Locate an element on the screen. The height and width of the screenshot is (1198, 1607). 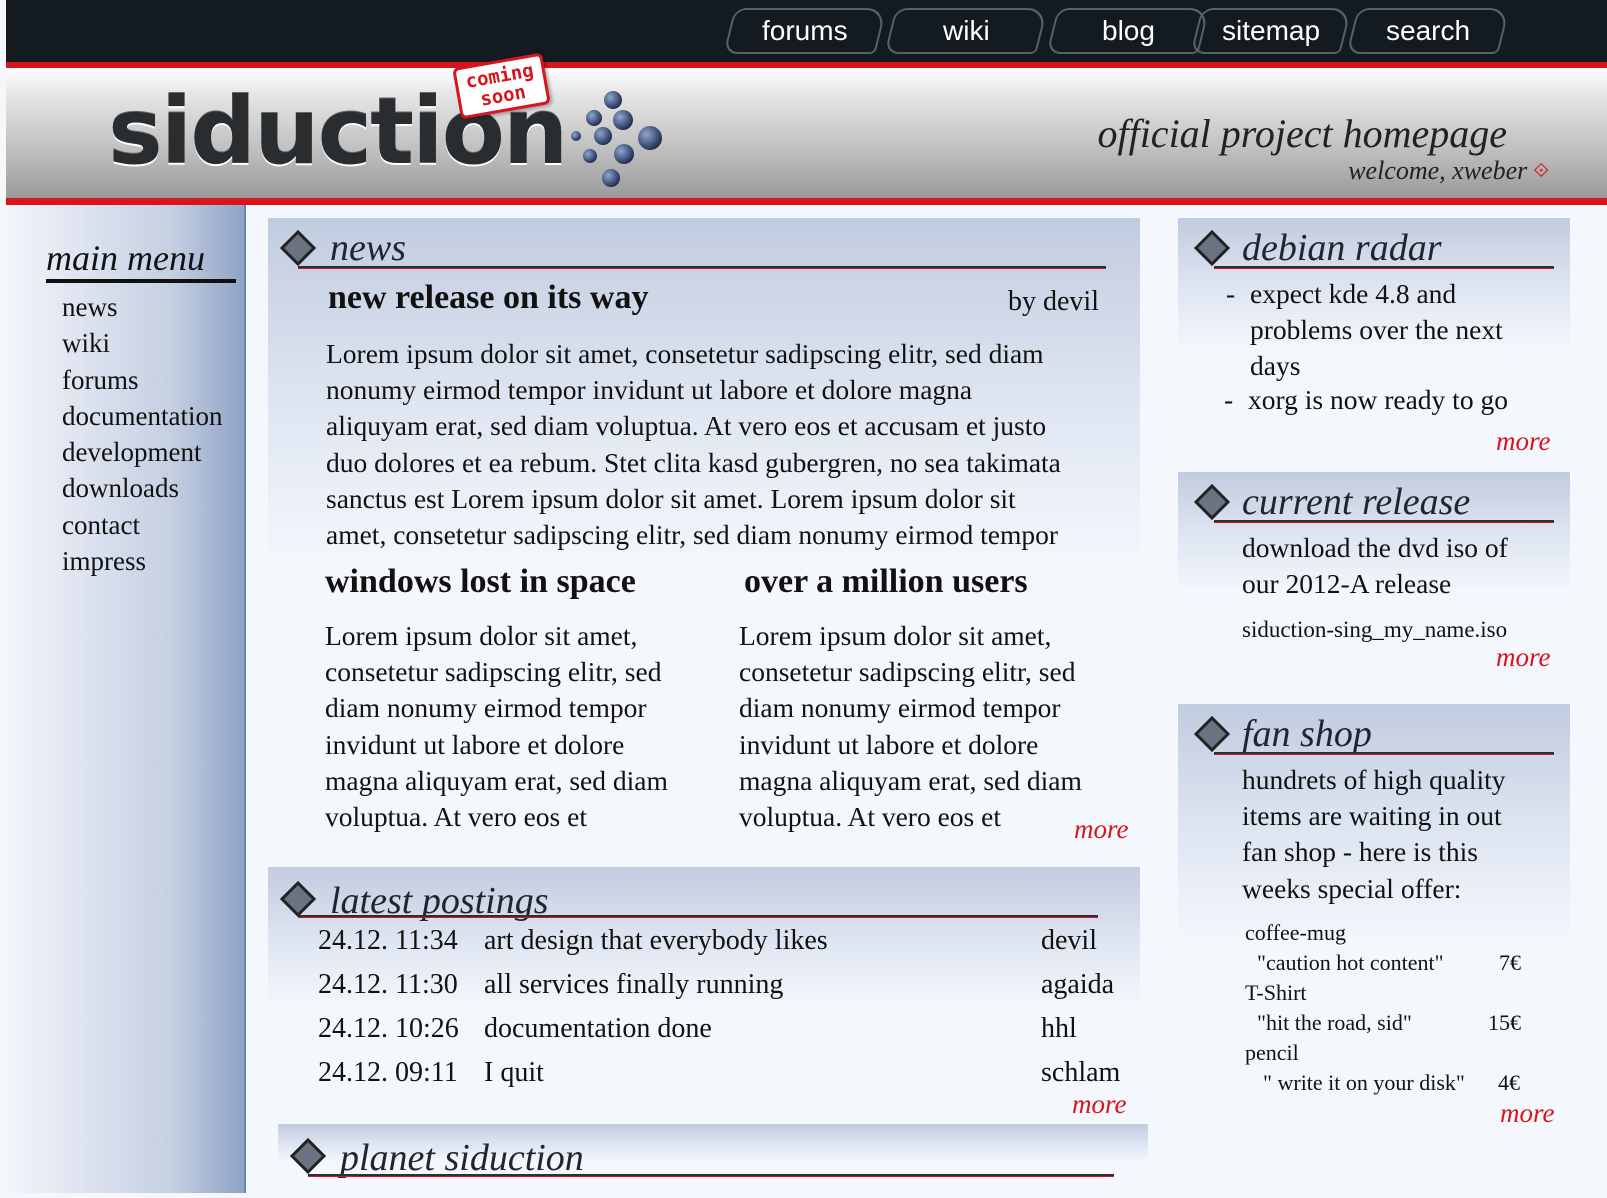
welcome-text: welcome, xweber is located at coordinates (1437, 171).